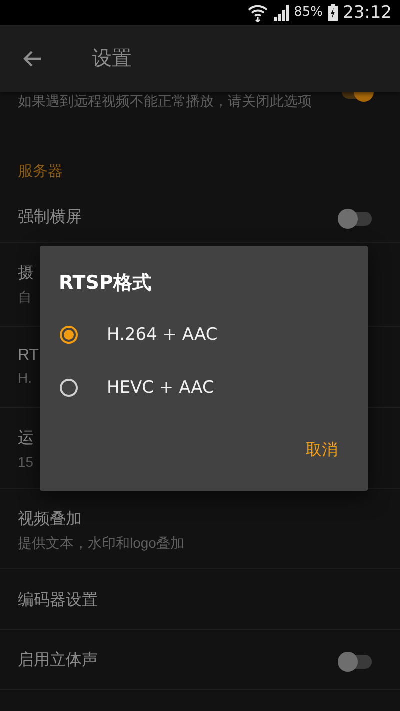 The width and height of the screenshot is (400, 711). I want to click on setting-title: RT, so click(29, 356).